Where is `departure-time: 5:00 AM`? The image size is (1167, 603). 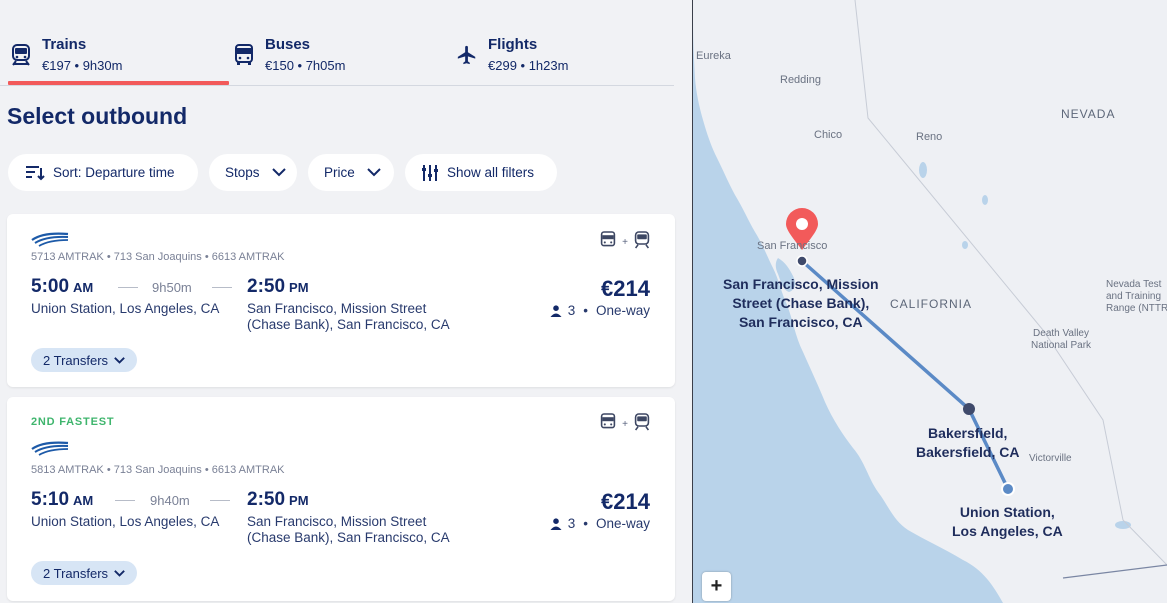
departure-time: 5:00 AM is located at coordinates (62, 286).